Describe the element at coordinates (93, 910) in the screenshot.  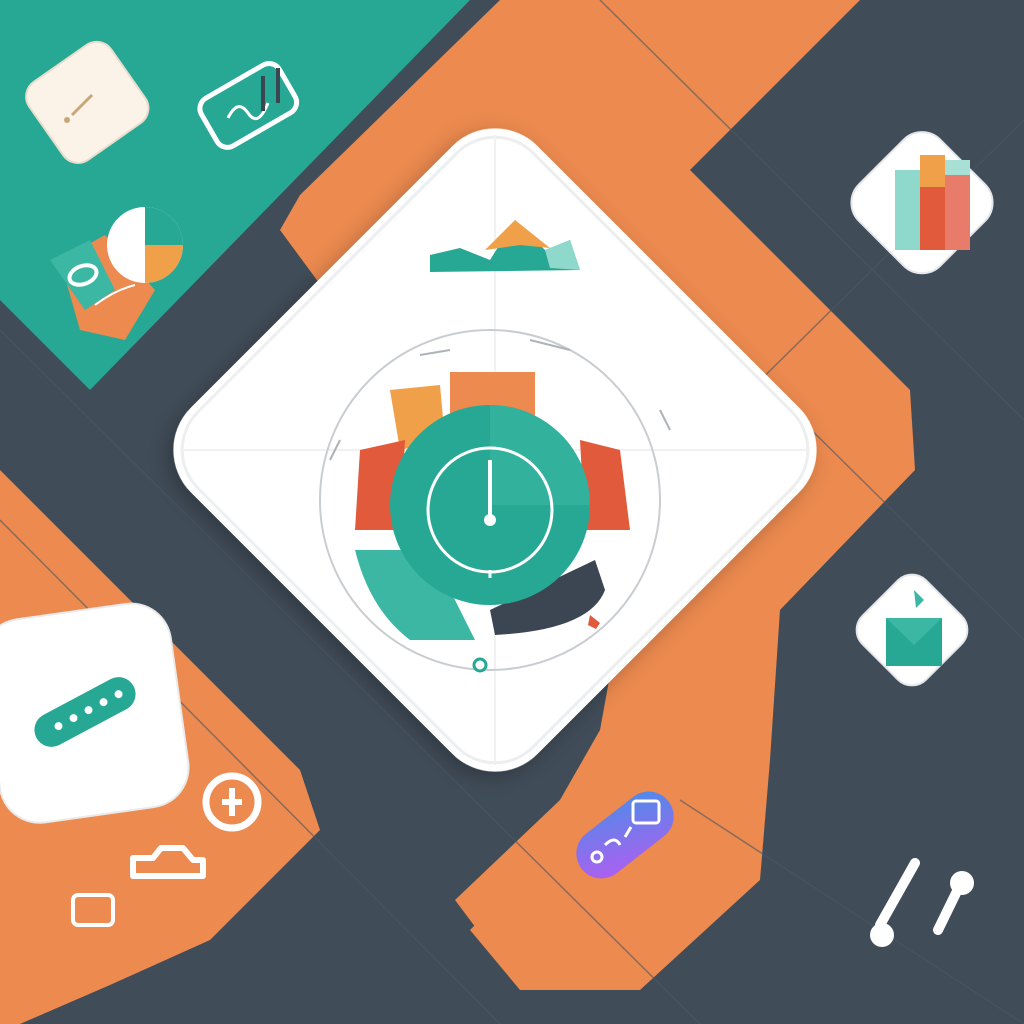
I see `window-icon` at that location.